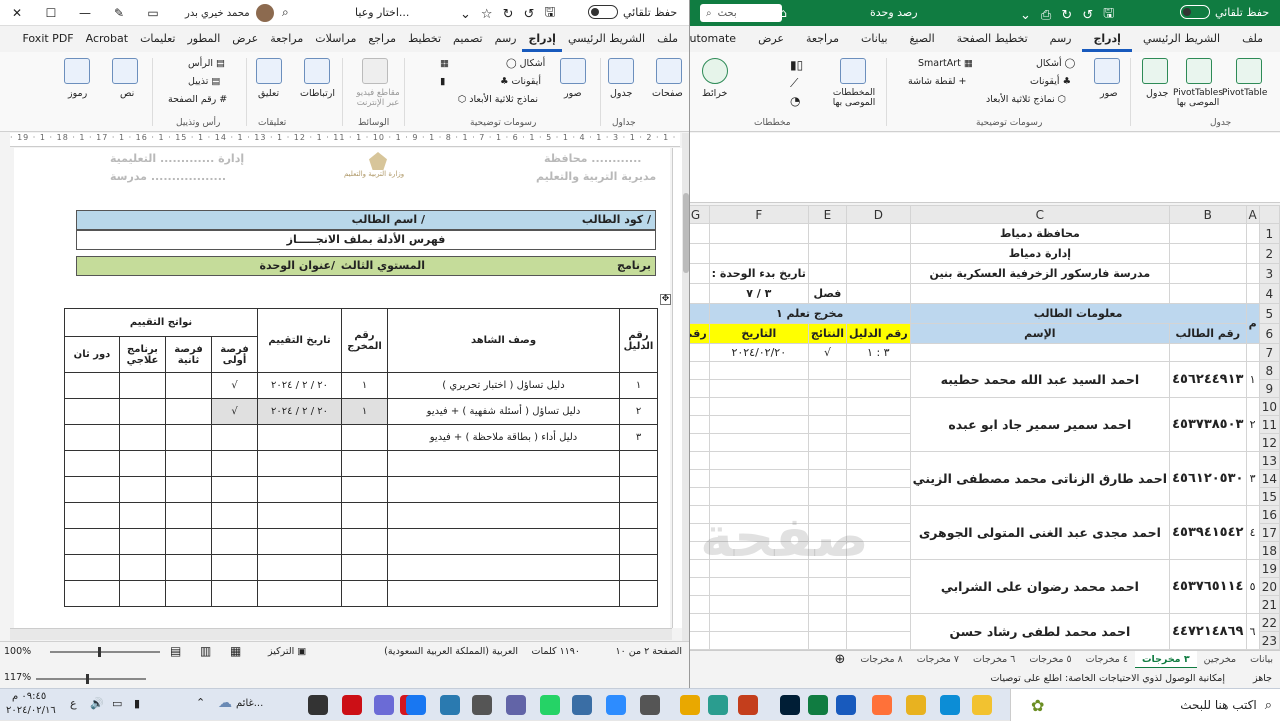 The width and height of the screenshot is (1280, 721). Describe the element at coordinates (758, 333) in the screenshot. I see `header-cell: التاريخ` at that location.